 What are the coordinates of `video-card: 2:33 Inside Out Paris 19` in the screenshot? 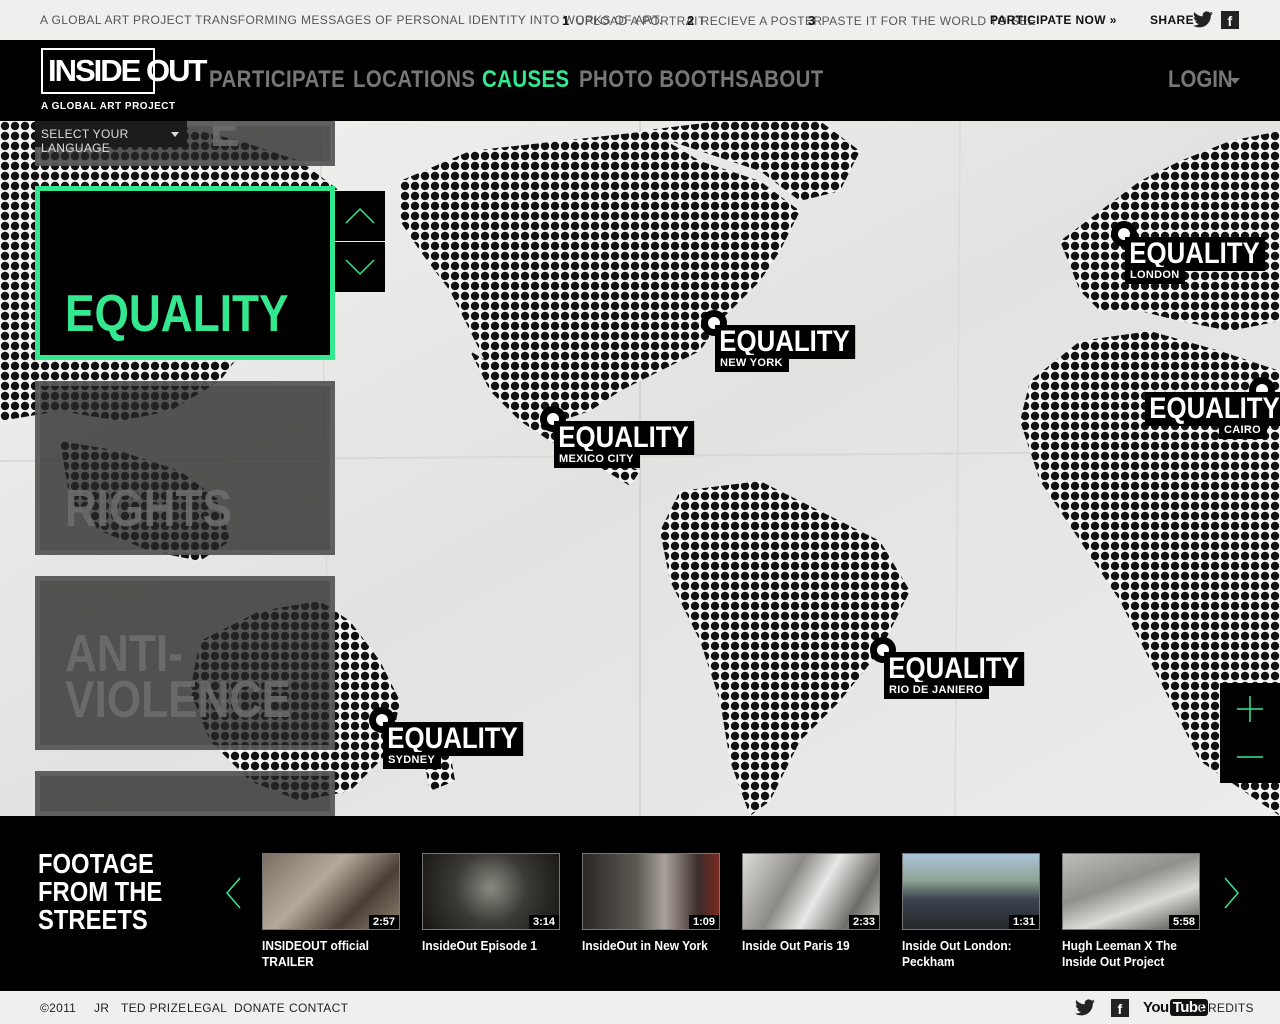 It's located at (812, 903).